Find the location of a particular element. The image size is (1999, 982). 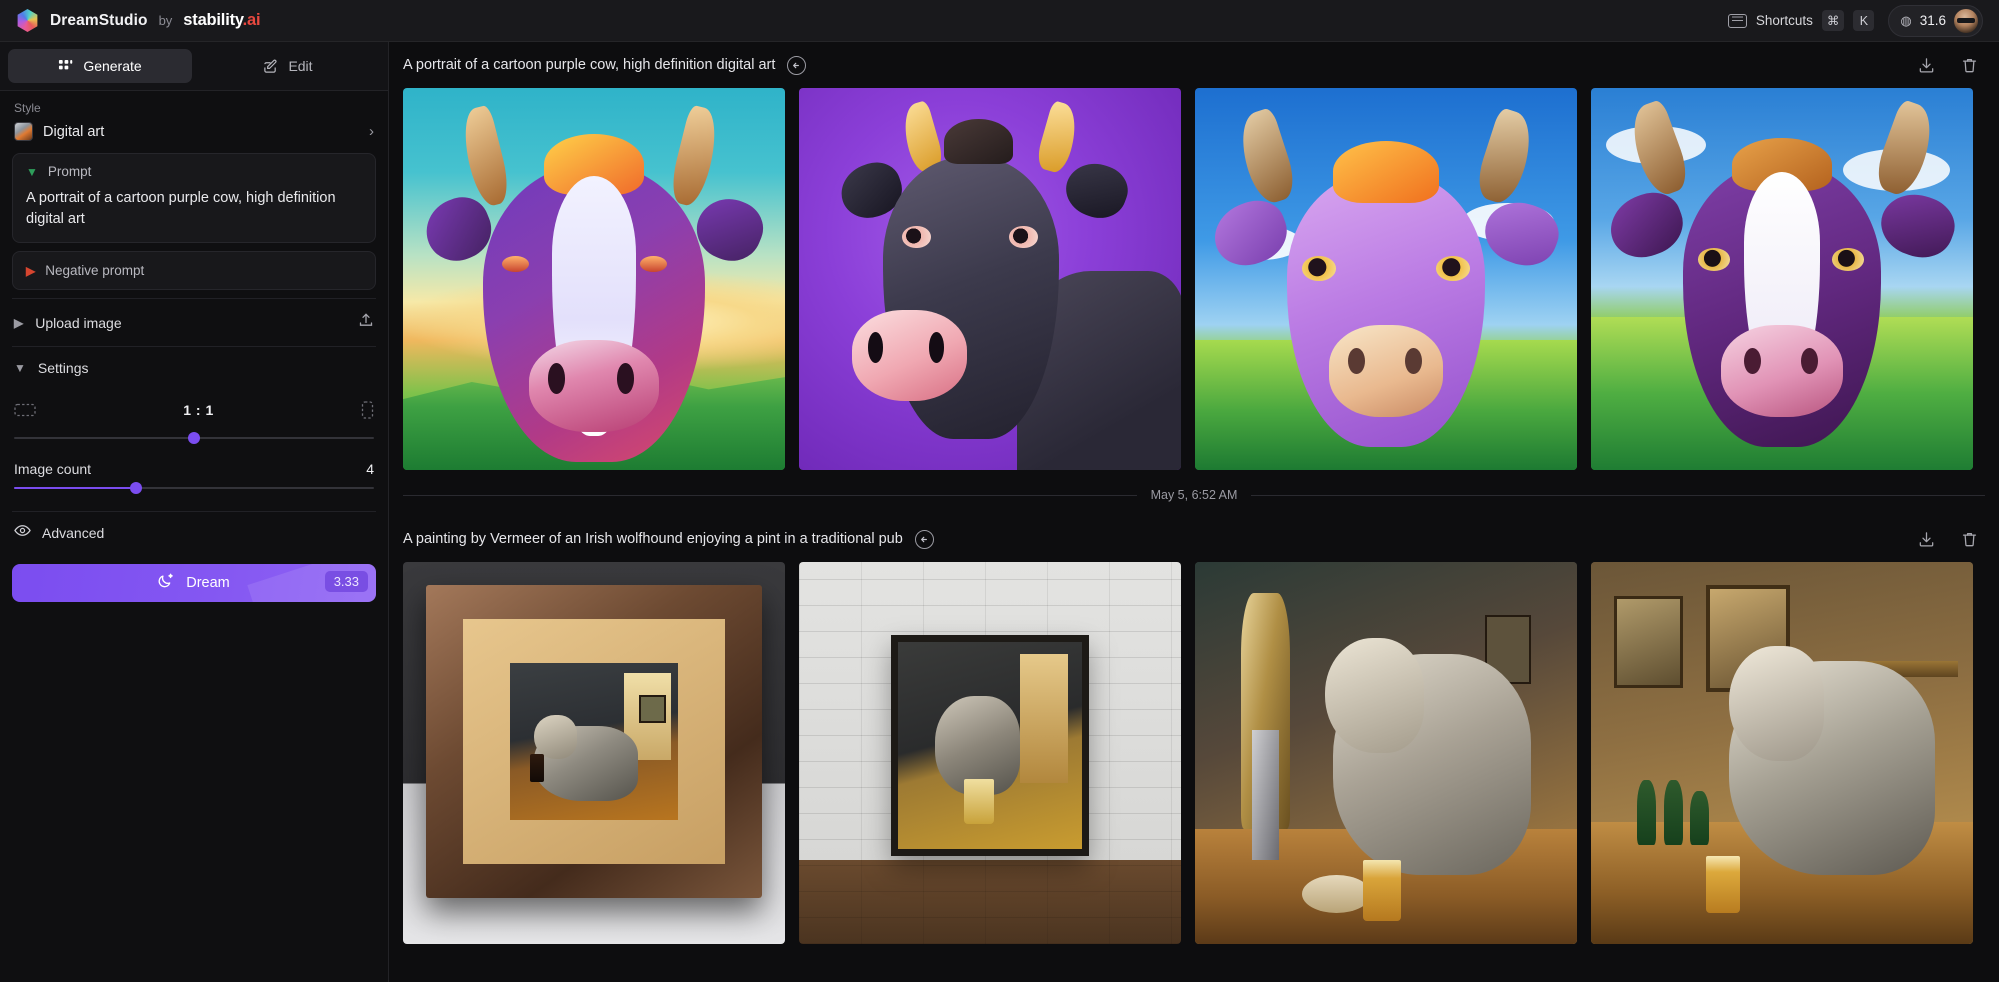

avatar is located at coordinates (1966, 20).